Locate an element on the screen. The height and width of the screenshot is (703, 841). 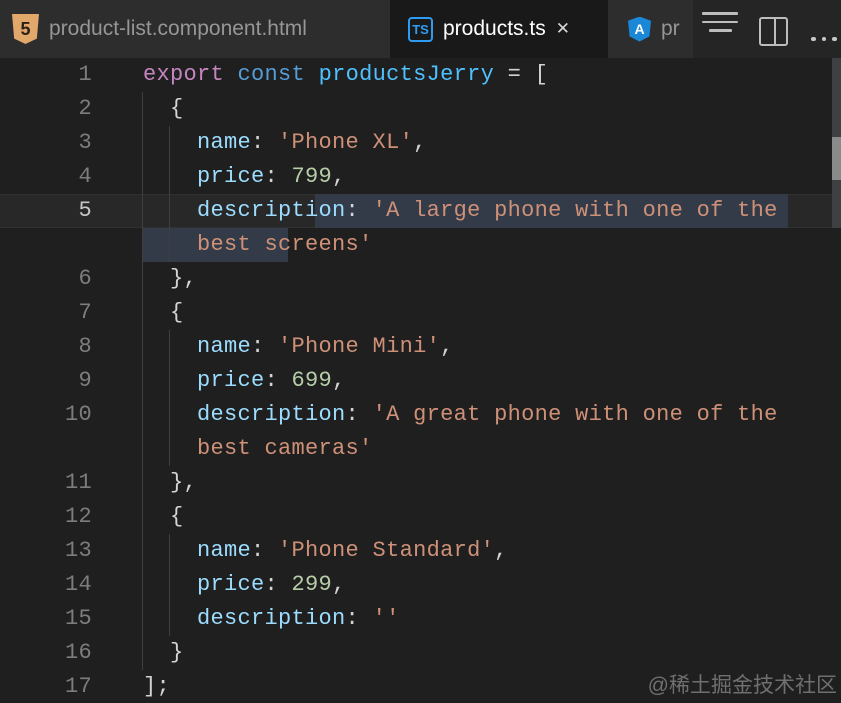
code-line: name: 'Phone XL', is located at coordinates (312, 142).